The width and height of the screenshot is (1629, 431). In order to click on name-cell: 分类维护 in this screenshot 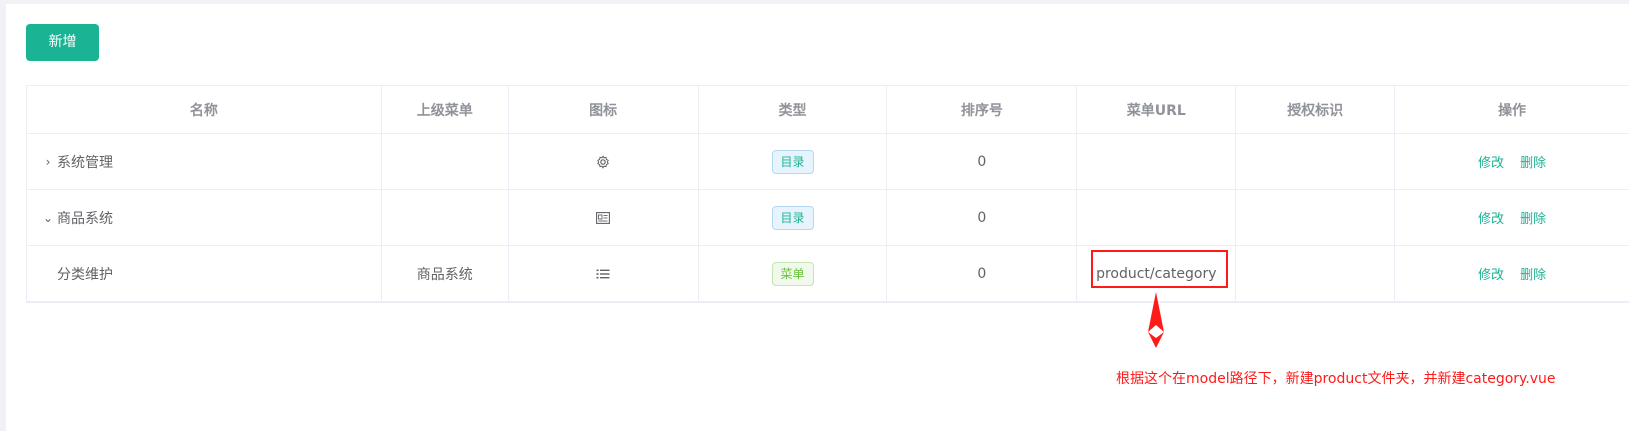, I will do `click(204, 273)`.